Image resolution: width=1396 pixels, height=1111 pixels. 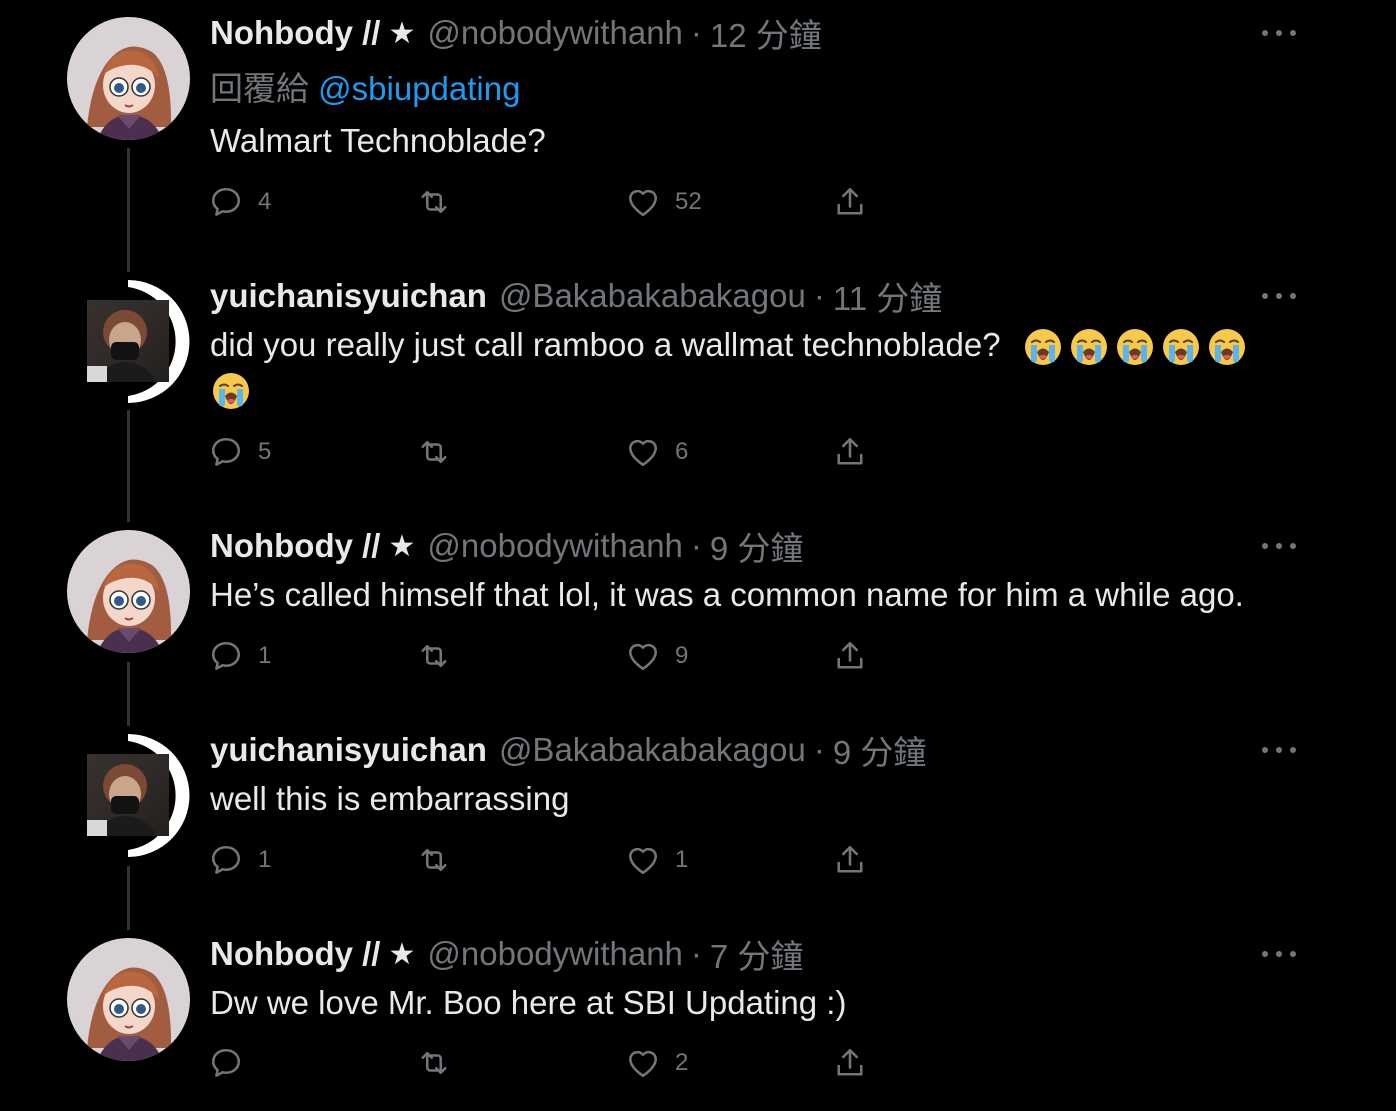 I want to click on reply-button, so click(x=233, y=1063).